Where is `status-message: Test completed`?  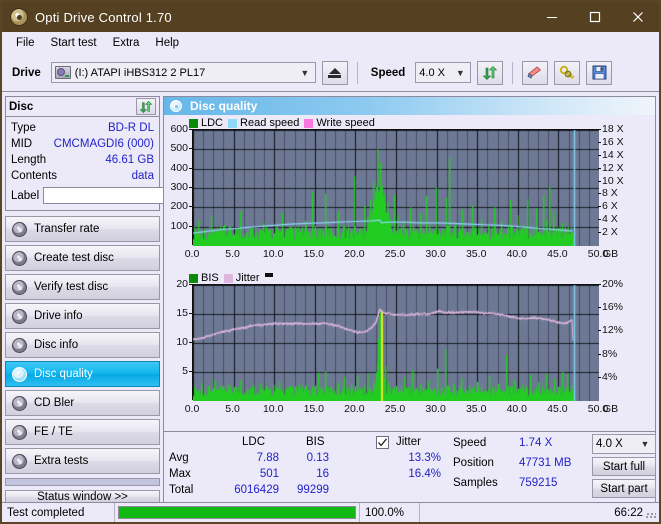
status-message: Test completed is located at coordinates (46, 512).